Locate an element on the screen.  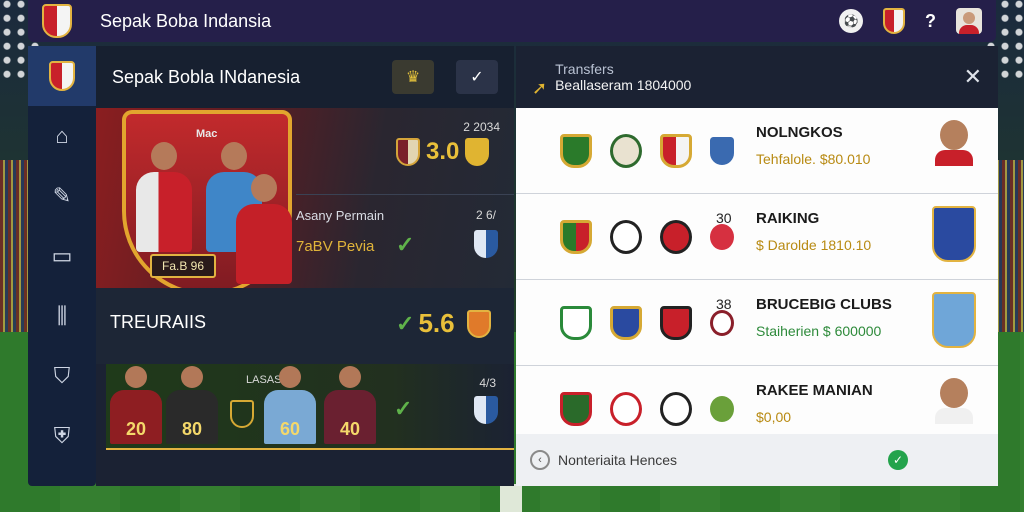
featured-shield: Mac Fa.B 96 is located at coordinates (207, 203).